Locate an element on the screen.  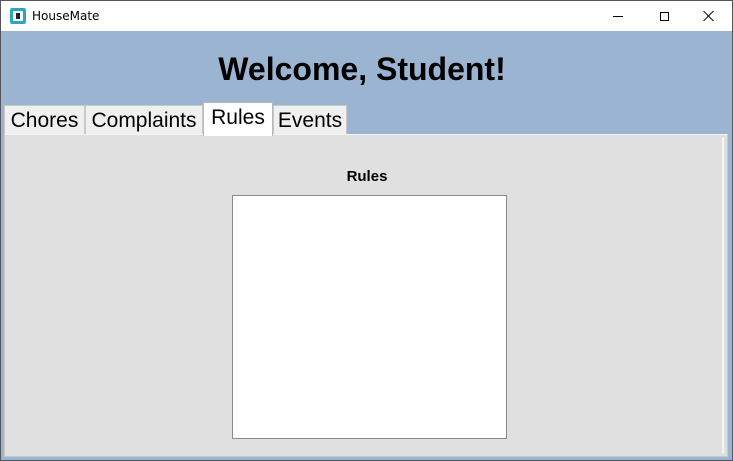
tab-events: Events is located at coordinates (310, 120).